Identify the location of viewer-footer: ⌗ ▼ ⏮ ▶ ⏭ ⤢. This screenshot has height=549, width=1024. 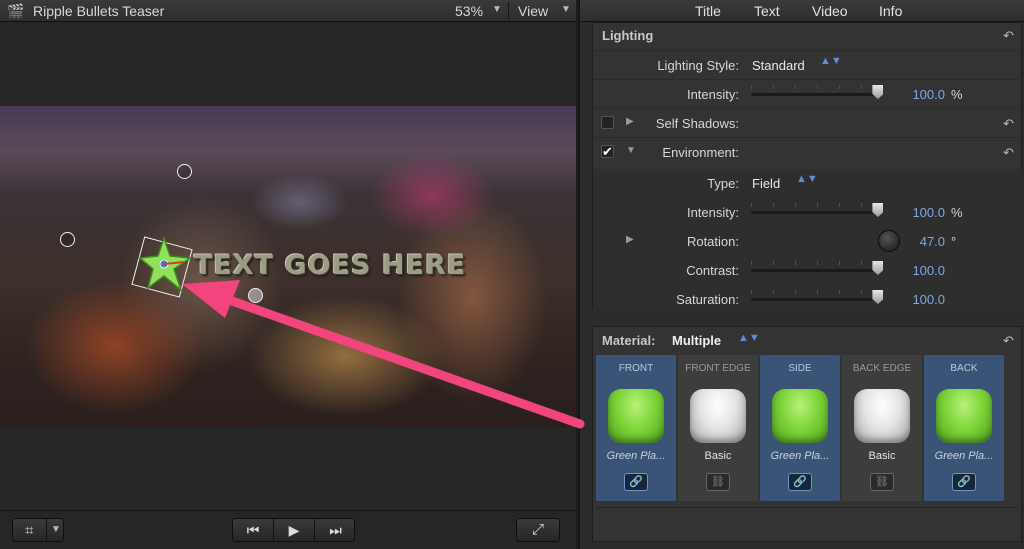
(288, 529).